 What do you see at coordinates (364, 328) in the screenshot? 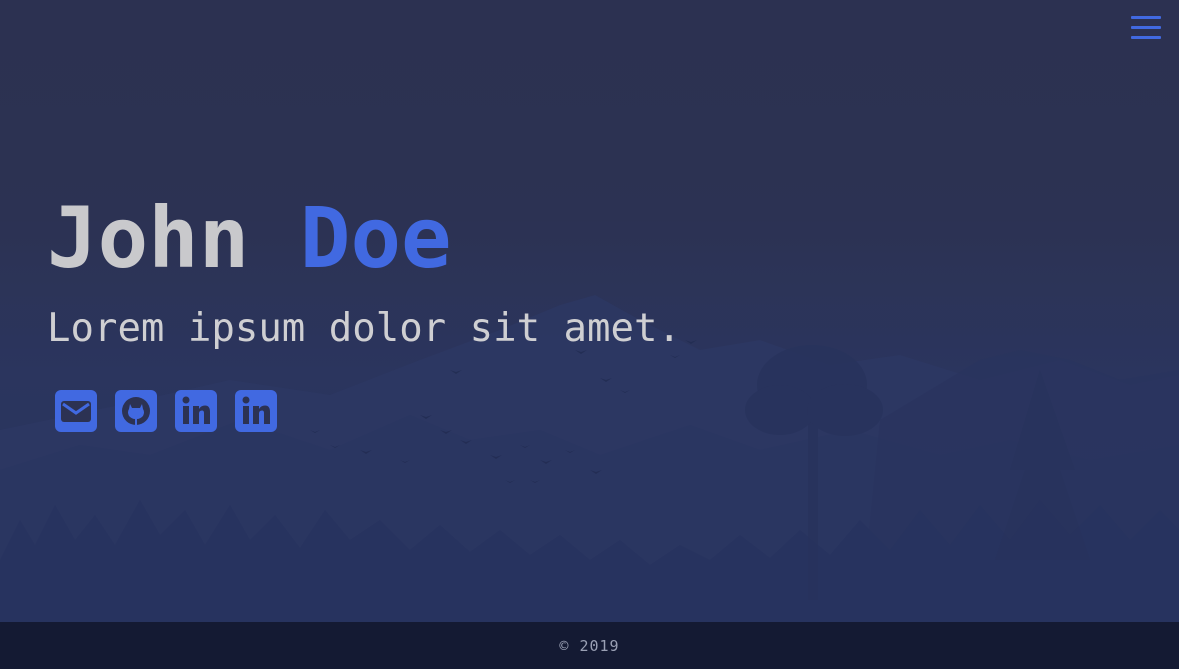
I see `tagline: Lorem ipsum dolor sit amet.` at bounding box center [364, 328].